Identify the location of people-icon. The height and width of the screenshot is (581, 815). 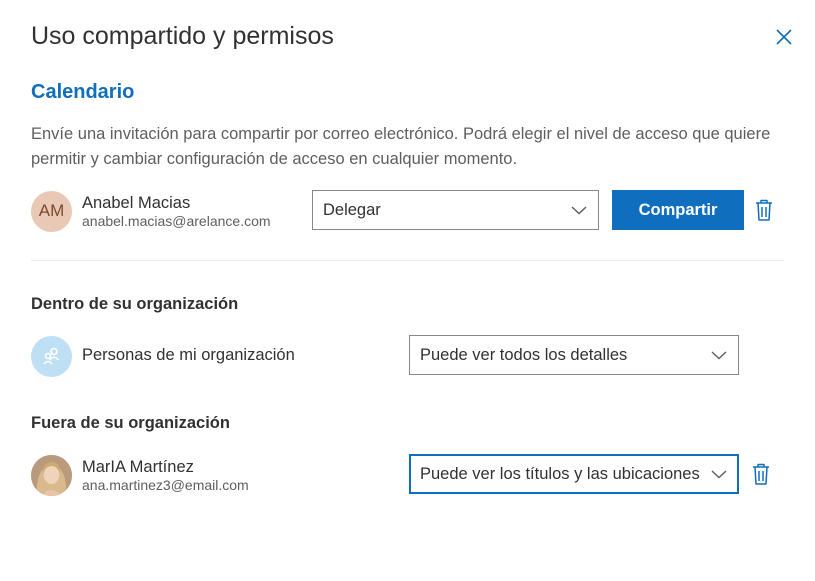
(50, 356).